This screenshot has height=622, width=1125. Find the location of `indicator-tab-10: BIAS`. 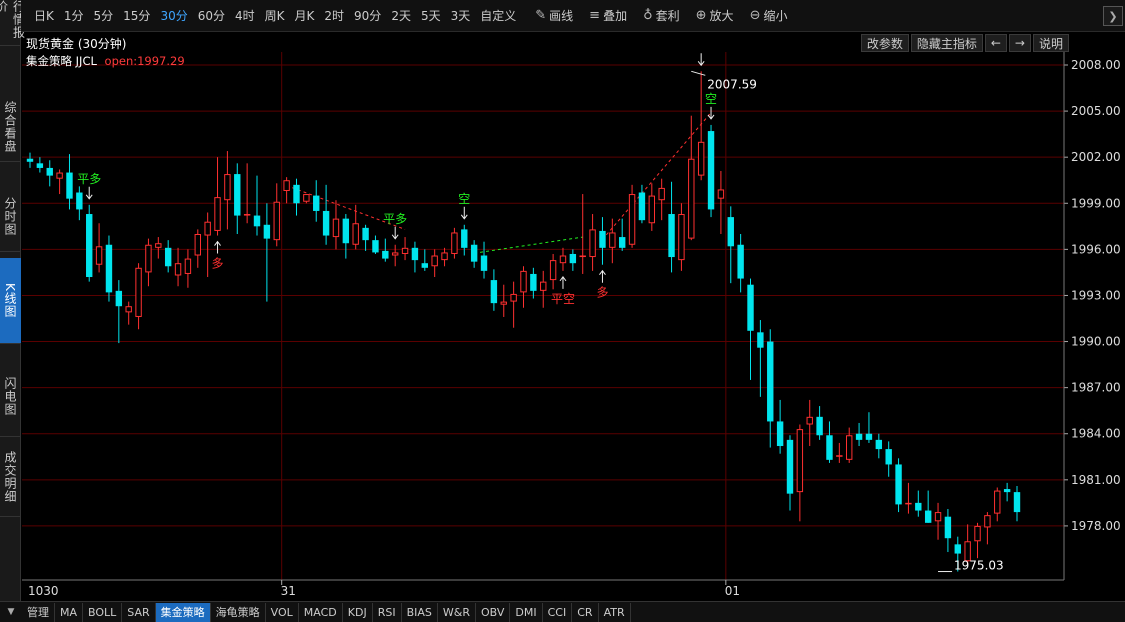

indicator-tab-10: BIAS is located at coordinates (420, 612).